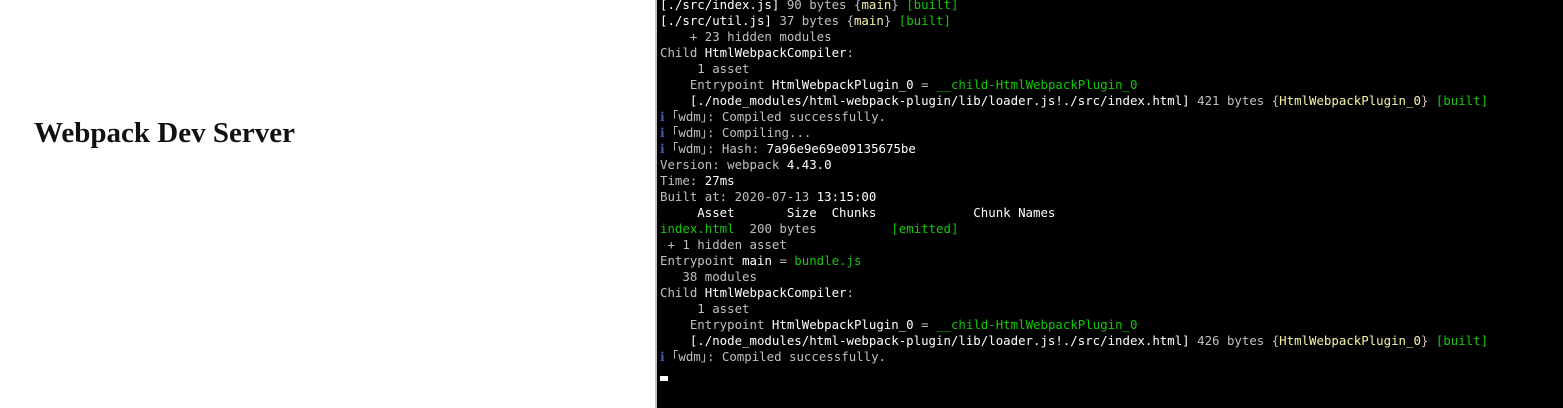 This screenshot has height=408, width=1563. Describe the element at coordinates (1238, 340) in the screenshot. I see `terminal-text-segment: 426 bytes {` at that location.